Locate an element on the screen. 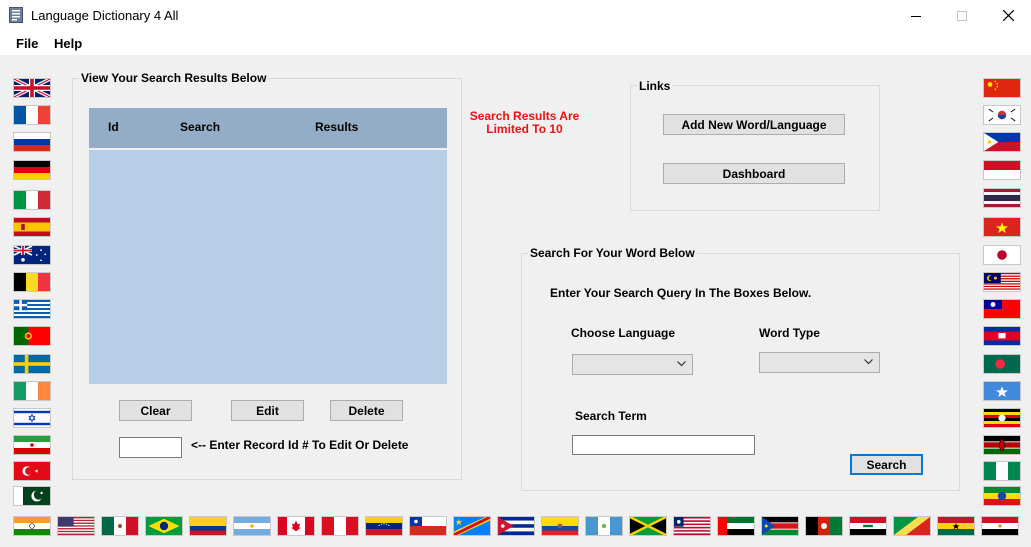 The width and height of the screenshot is (1031, 547). flag-portugal-icon is located at coordinates (32, 336).